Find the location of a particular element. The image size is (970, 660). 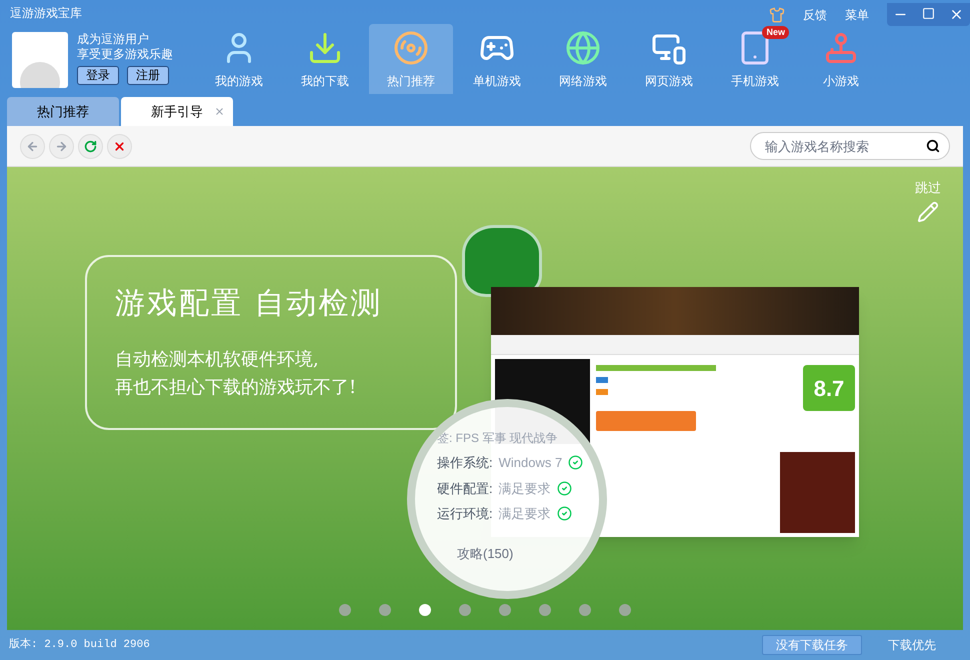

new-badge: New is located at coordinates (775, 32).